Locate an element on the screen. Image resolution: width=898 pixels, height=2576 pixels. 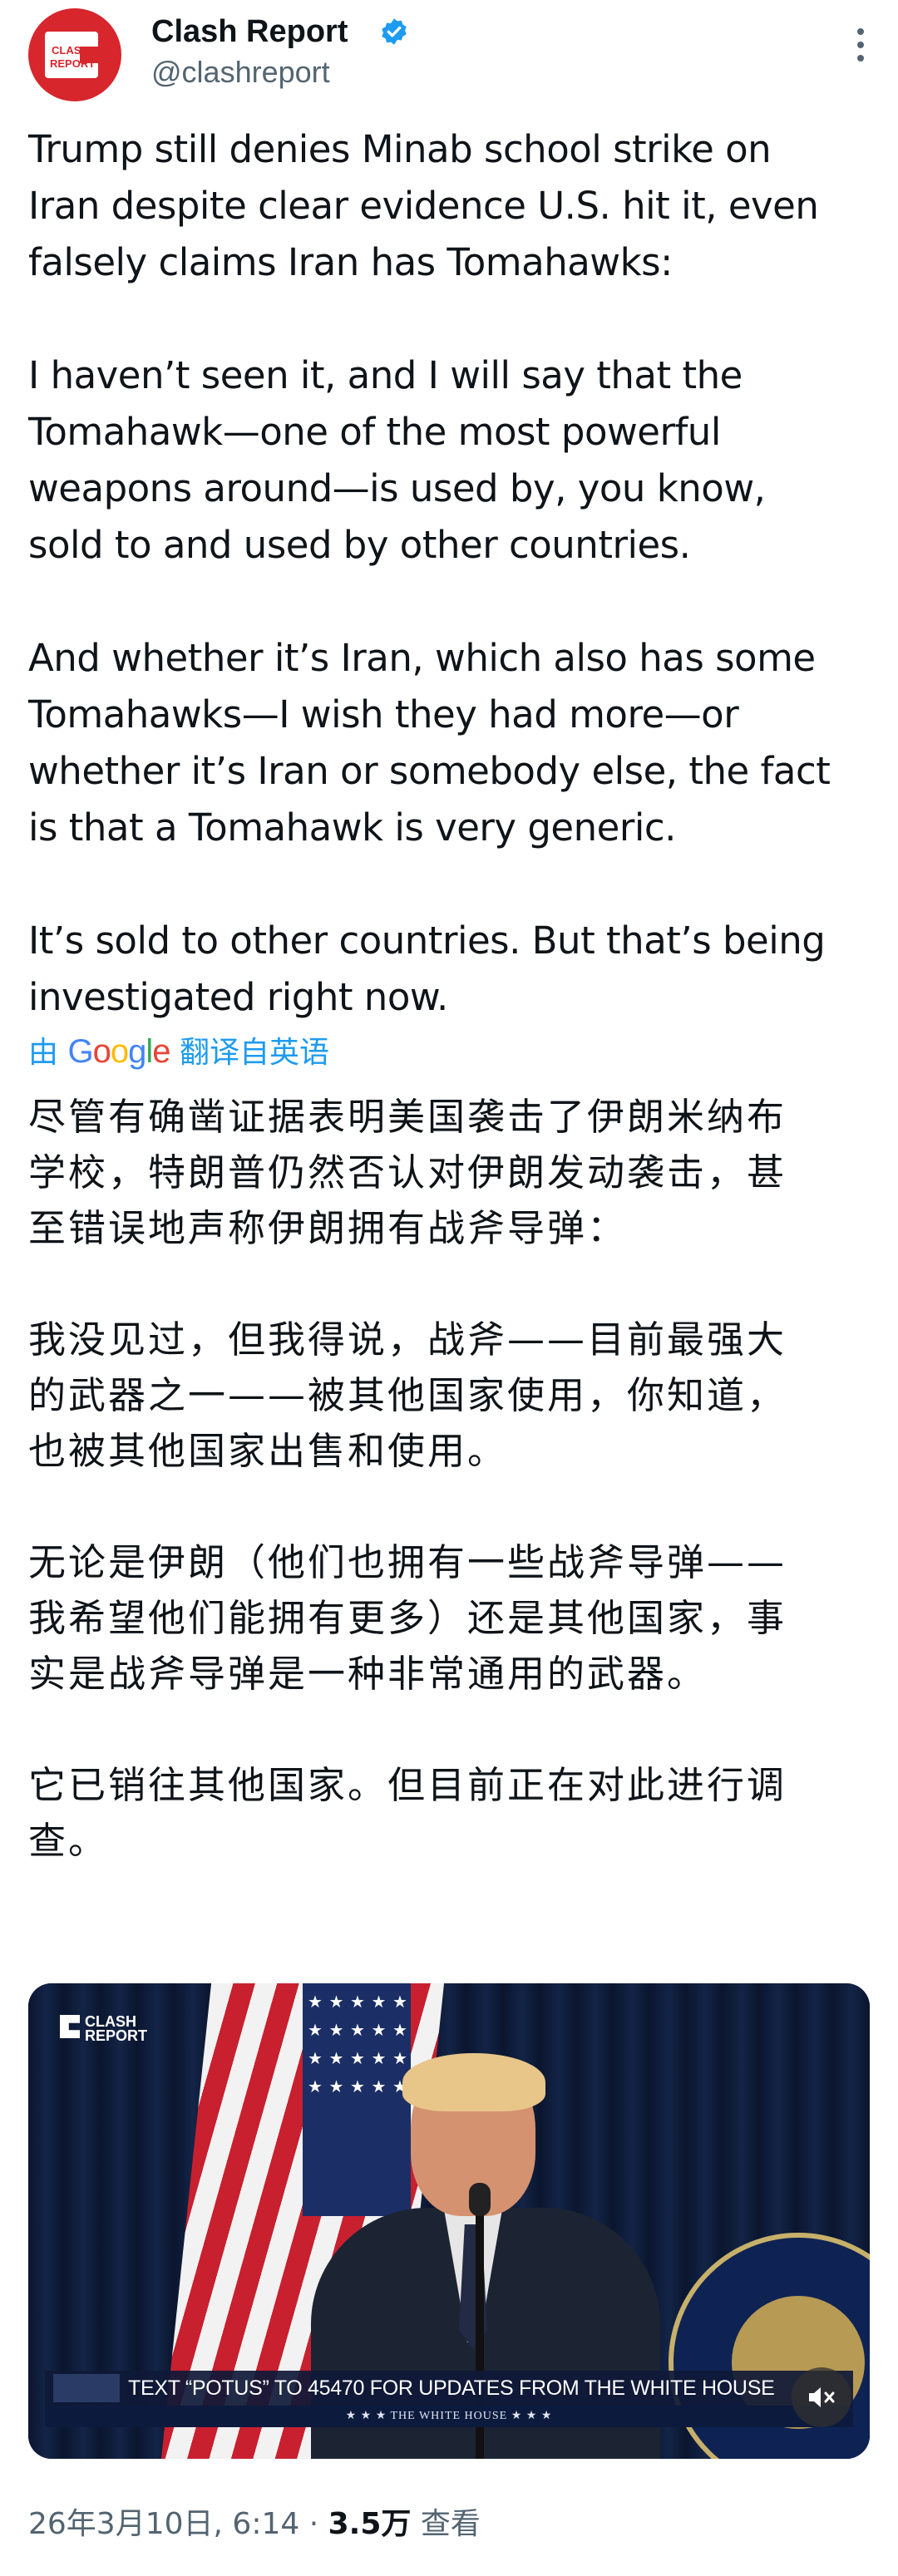
speaker-muted-icon is located at coordinates (822, 2397).